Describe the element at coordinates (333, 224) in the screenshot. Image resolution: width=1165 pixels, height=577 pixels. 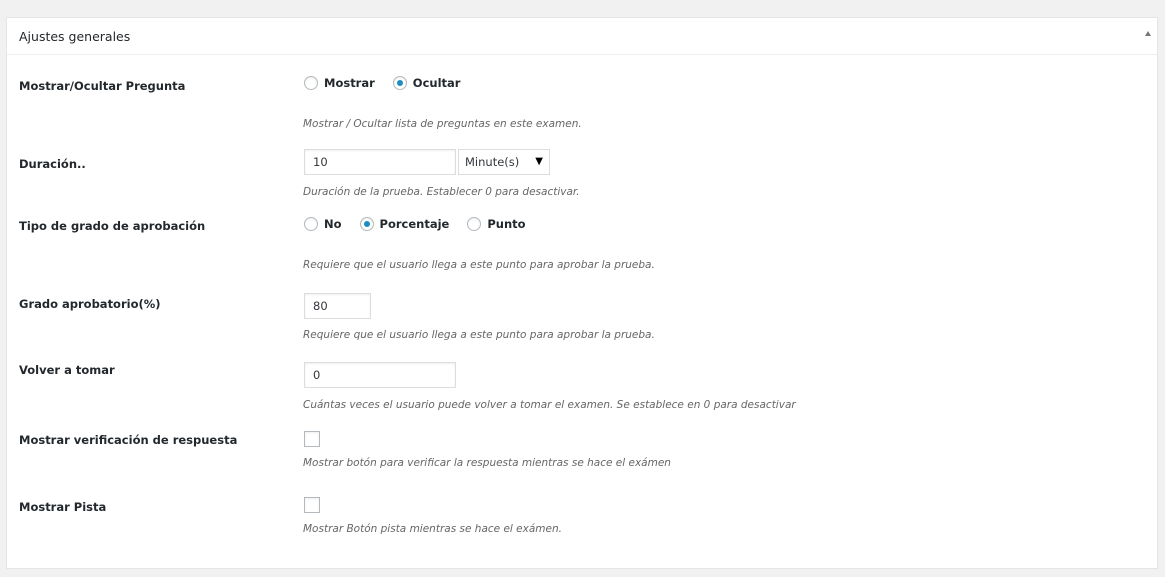
I see `radio-no-label: No` at that location.